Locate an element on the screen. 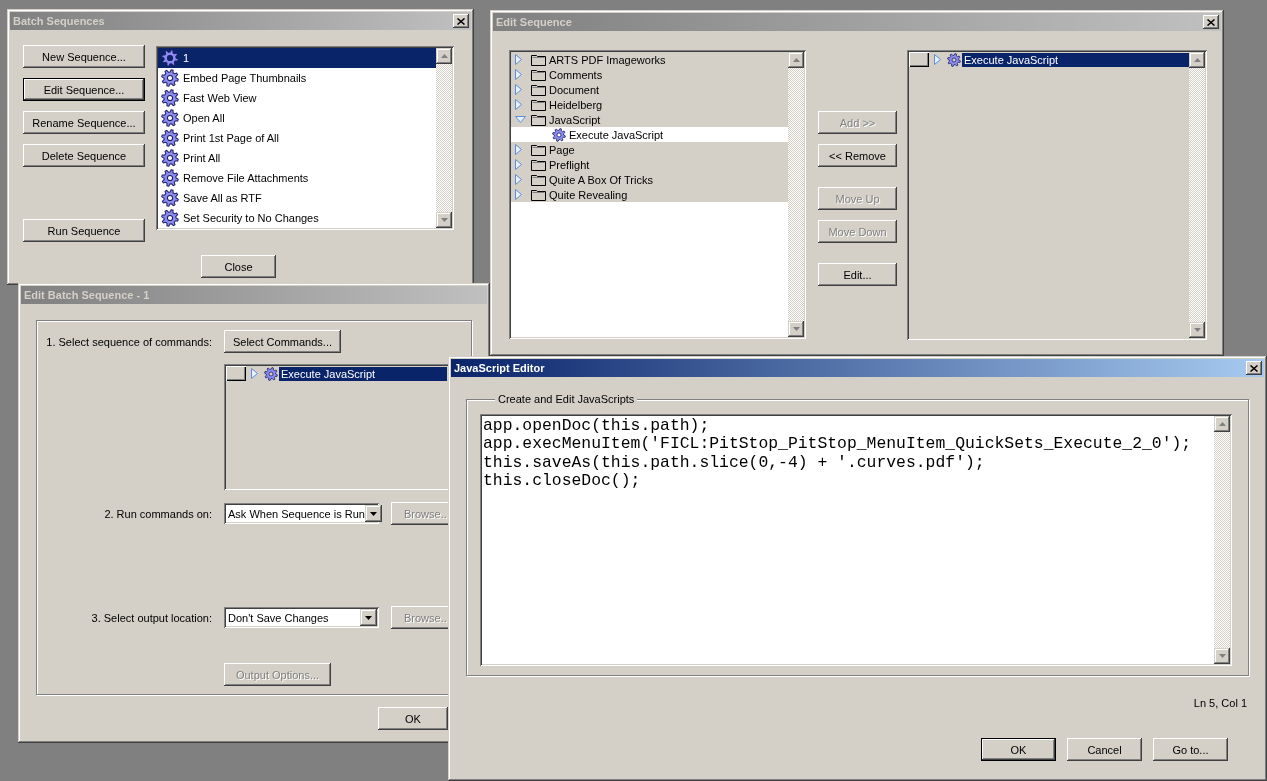  sequence-list-item: Print 1st Page of All is located at coordinates (297, 138).